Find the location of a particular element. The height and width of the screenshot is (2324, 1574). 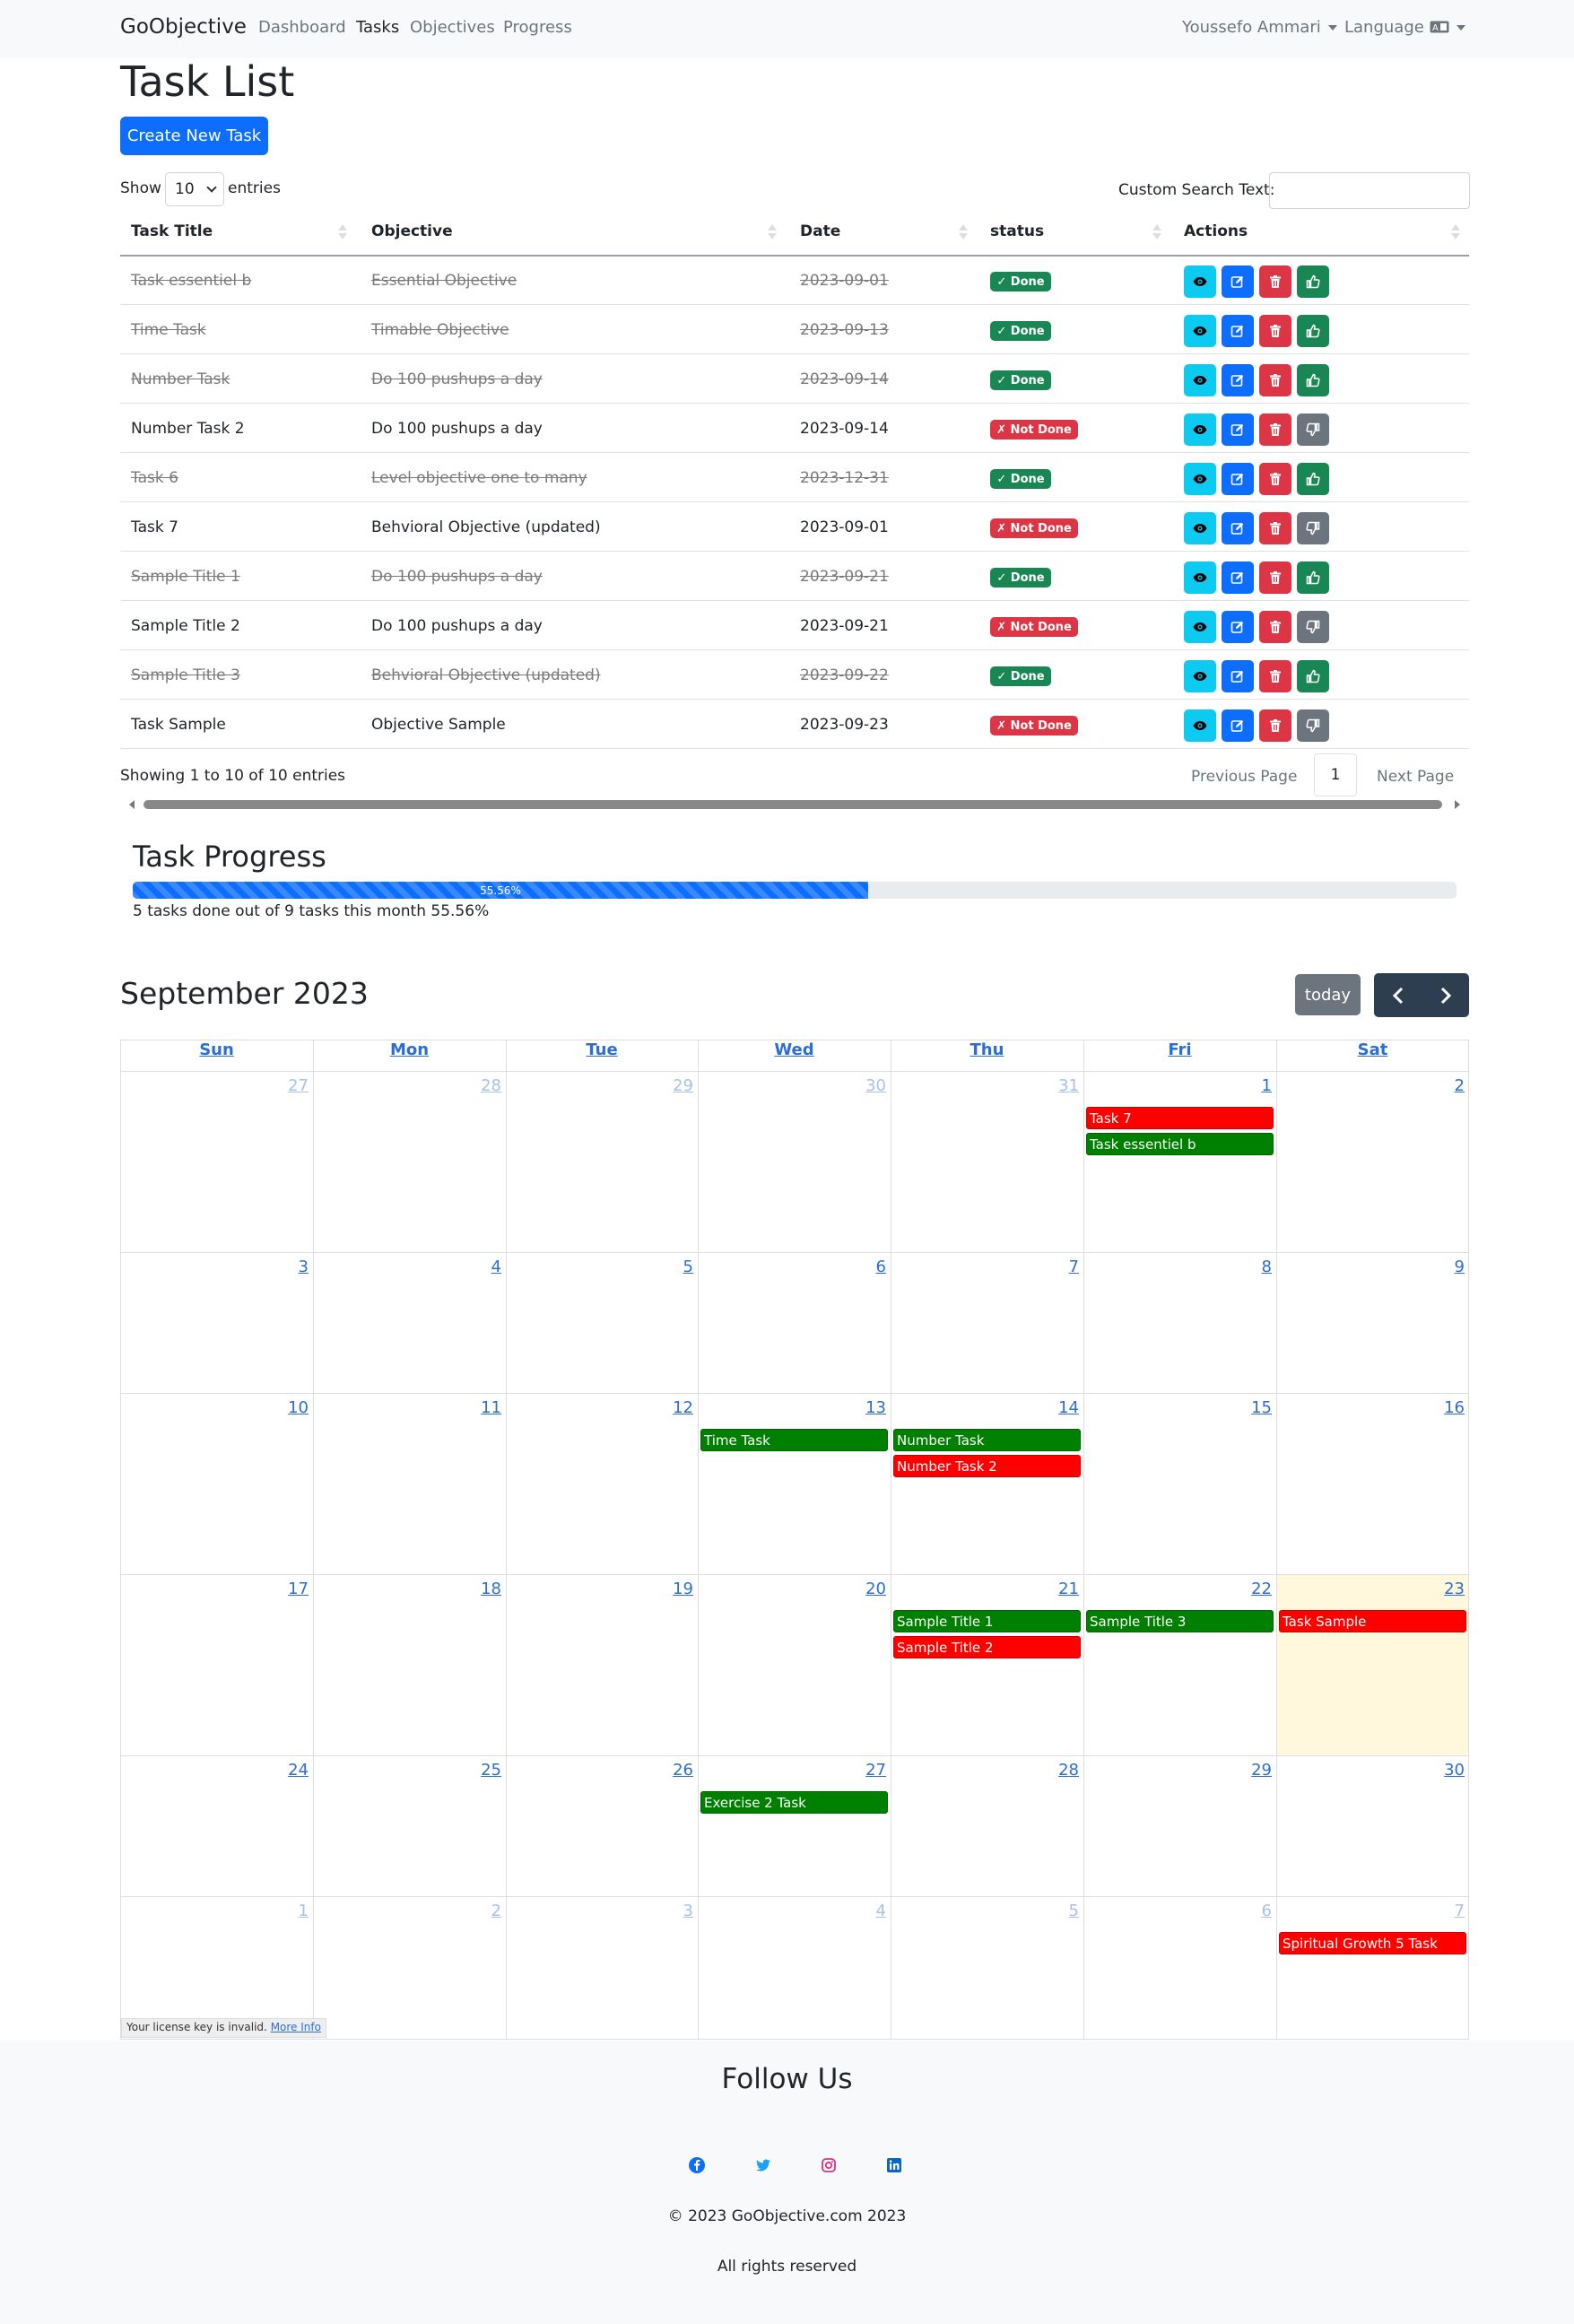

calendar-day-number: 26 is located at coordinates (675, 1770).